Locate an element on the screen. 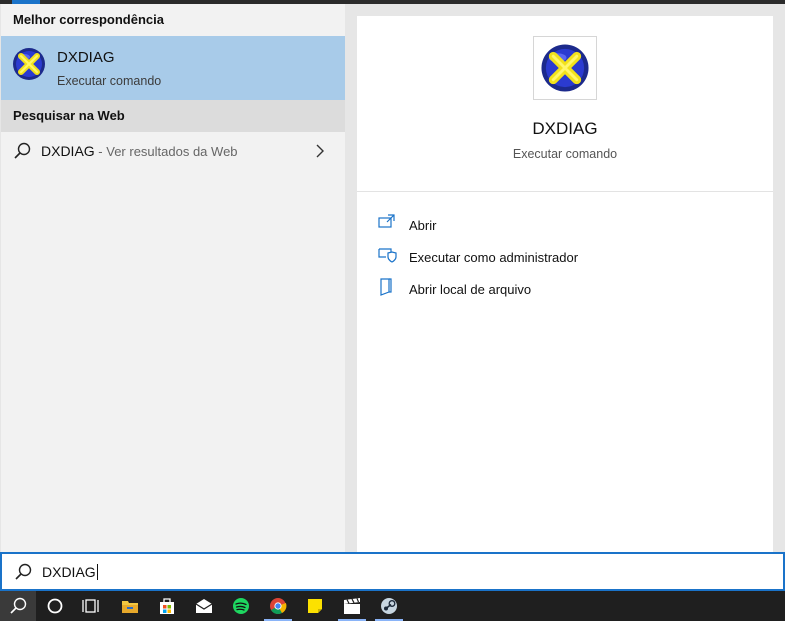 This screenshot has height=621, width=785. web-result-label: DXDIAG - Ver resultados da Web is located at coordinates (139, 151).